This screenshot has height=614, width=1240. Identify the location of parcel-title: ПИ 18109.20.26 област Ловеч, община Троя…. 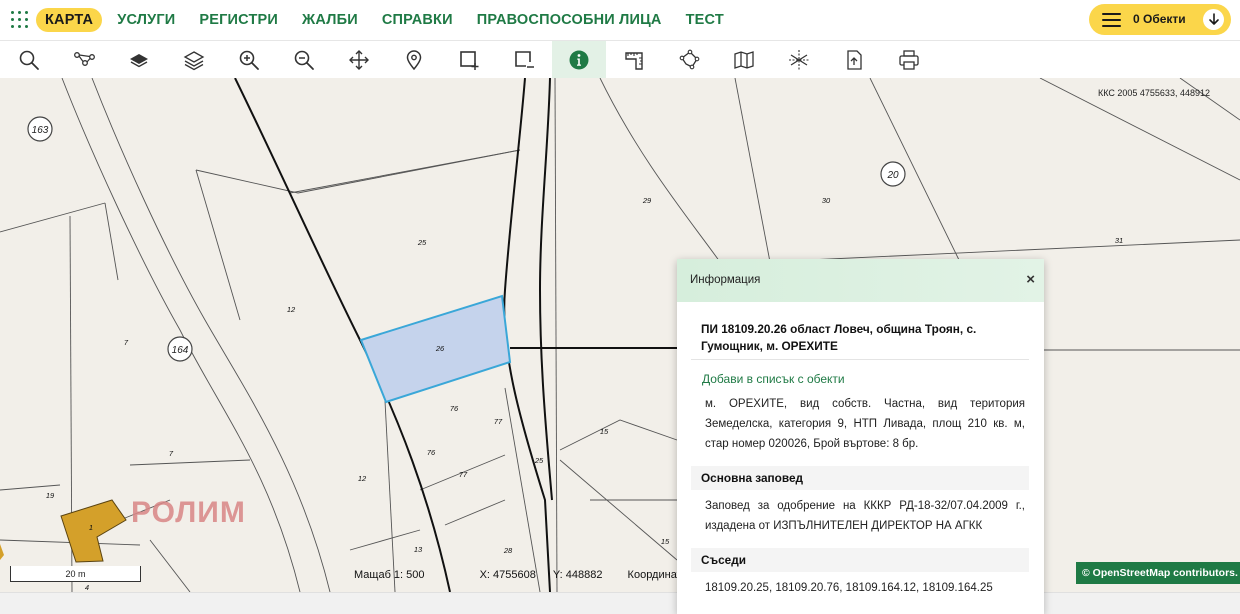
(860, 338).